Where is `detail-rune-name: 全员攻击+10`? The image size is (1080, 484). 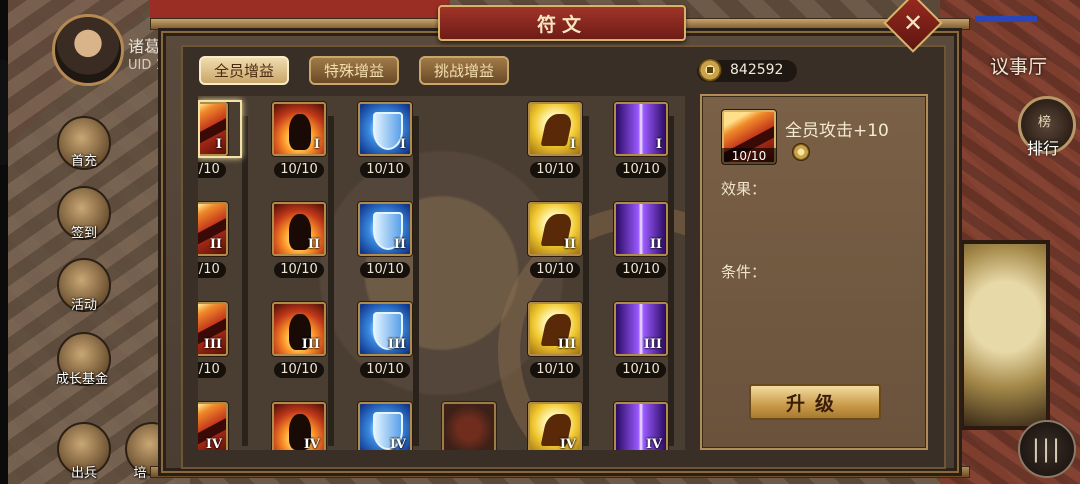
detail-rune-name: 全员攻击+10 is located at coordinates (837, 131).